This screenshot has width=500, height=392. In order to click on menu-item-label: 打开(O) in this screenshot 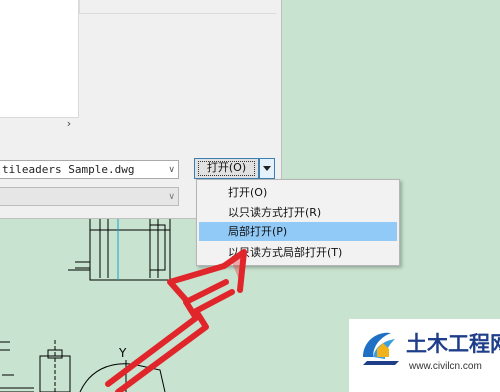, I will do `click(248, 192)`.